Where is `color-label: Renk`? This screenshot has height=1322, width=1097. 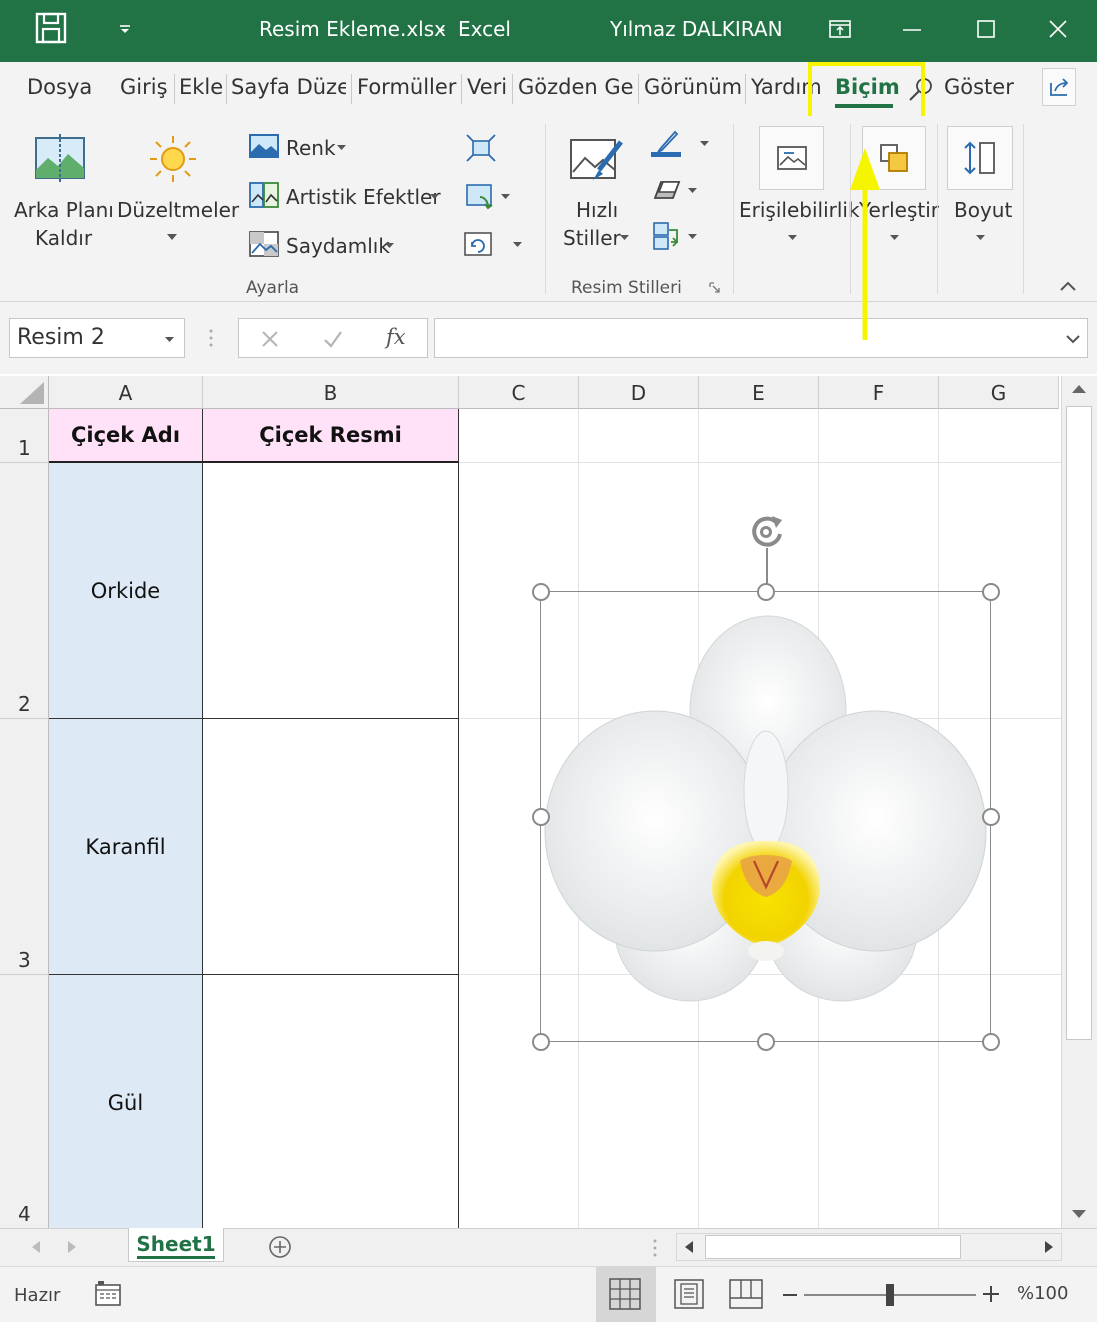 color-label: Renk is located at coordinates (311, 148).